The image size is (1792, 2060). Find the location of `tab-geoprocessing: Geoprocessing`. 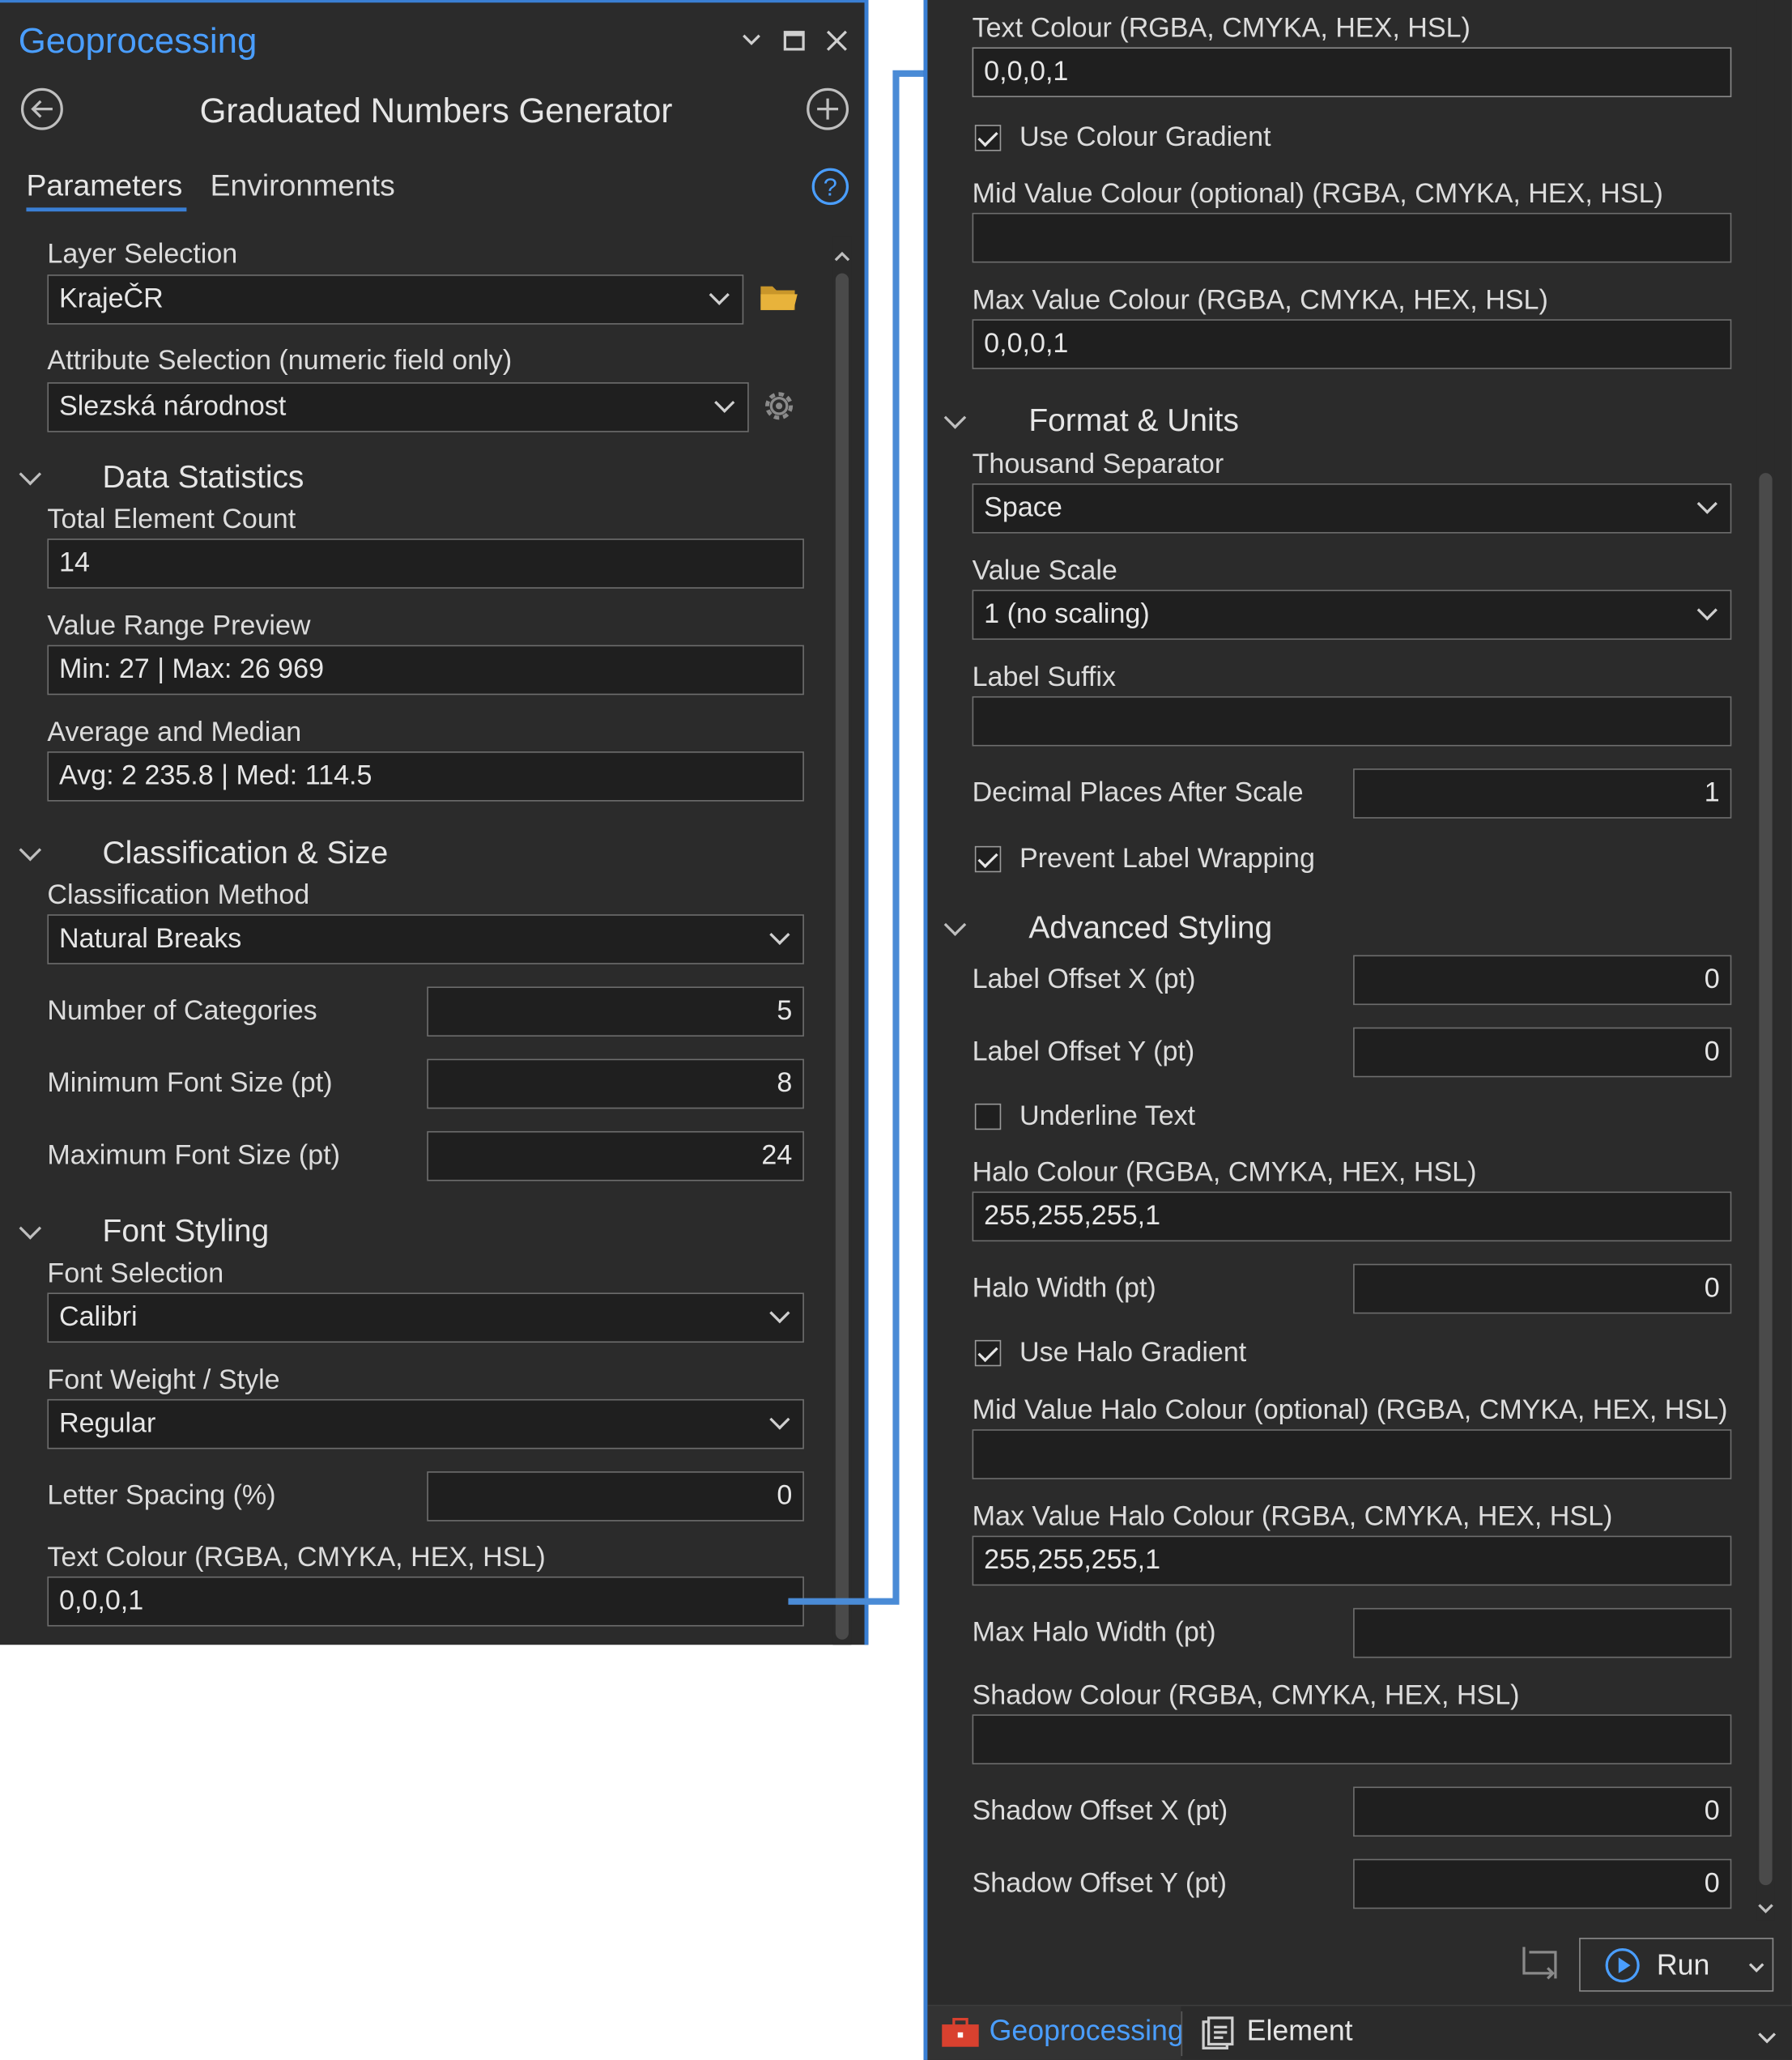

tab-geoprocessing: Geoprocessing is located at coordinates (1056, 2033).